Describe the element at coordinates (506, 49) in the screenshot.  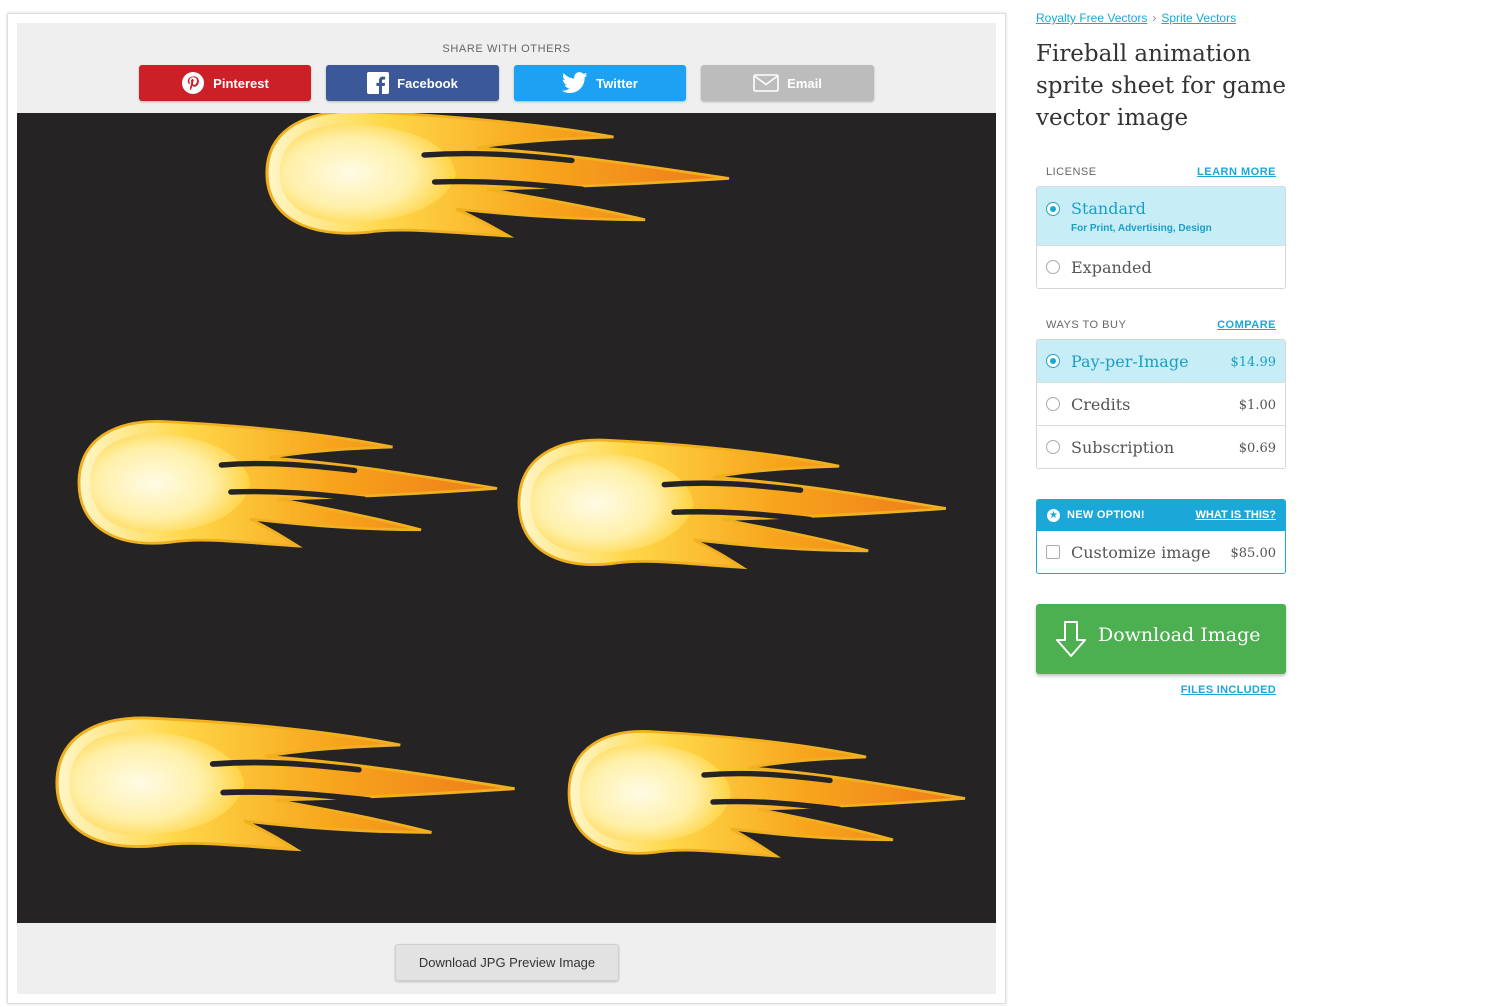
I see `share-title: SHARE WITH OTHERS` at that location.